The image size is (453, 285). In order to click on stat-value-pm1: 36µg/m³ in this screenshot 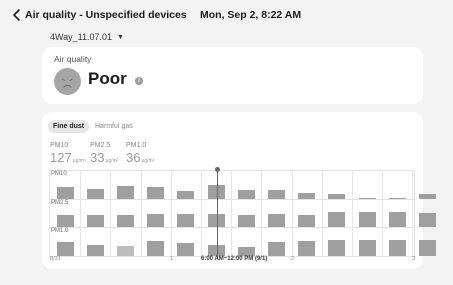, I will do `click(140, 157)`.